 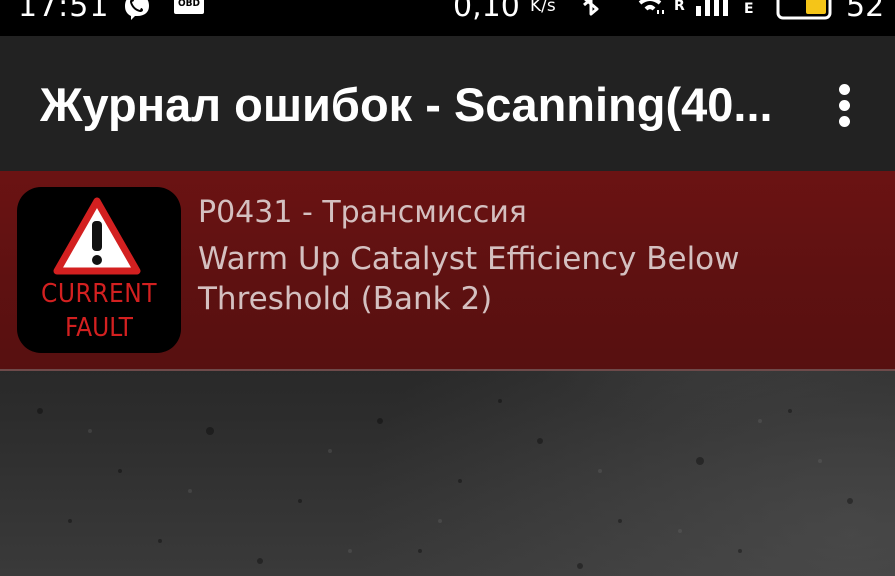 I want to click on fault-description-line-1: Warm Up Catalyst Efficiency Below, so click(x=469, y=259).